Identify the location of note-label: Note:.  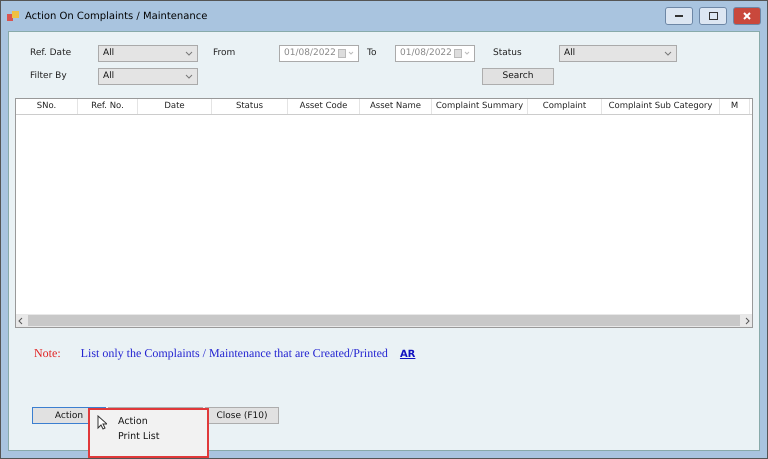
(47, 353).